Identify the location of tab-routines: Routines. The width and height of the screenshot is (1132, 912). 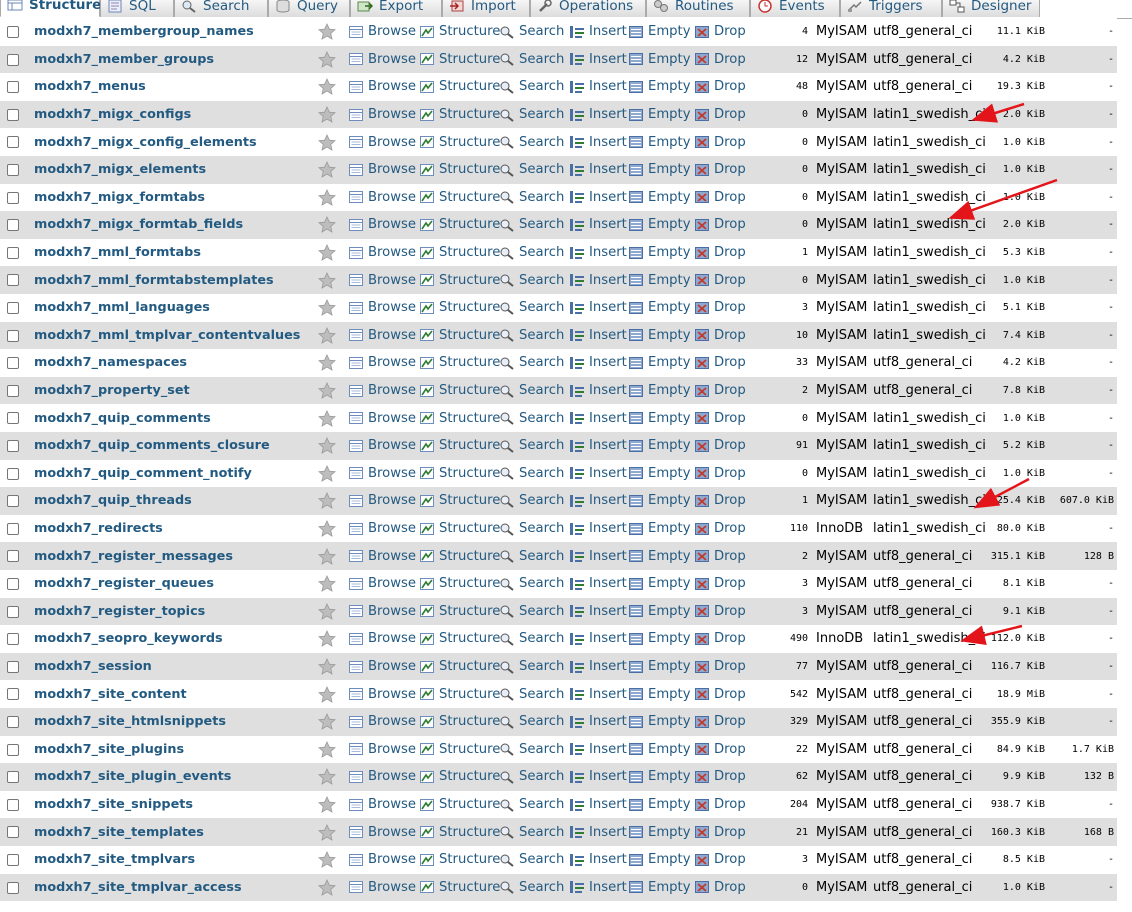
(698, 8).